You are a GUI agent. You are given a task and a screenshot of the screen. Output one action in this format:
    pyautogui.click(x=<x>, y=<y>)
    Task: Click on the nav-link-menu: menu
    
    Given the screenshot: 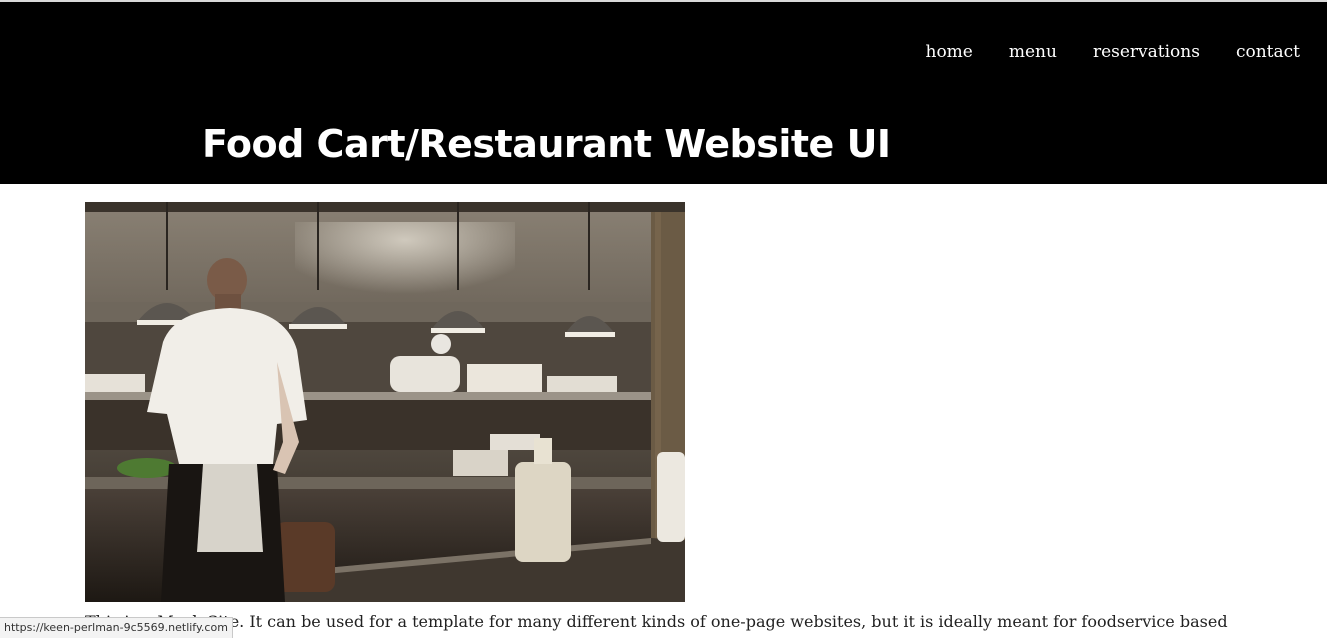 What is the action you would take?
    pyautogui.click(x=1033, y=52)
    